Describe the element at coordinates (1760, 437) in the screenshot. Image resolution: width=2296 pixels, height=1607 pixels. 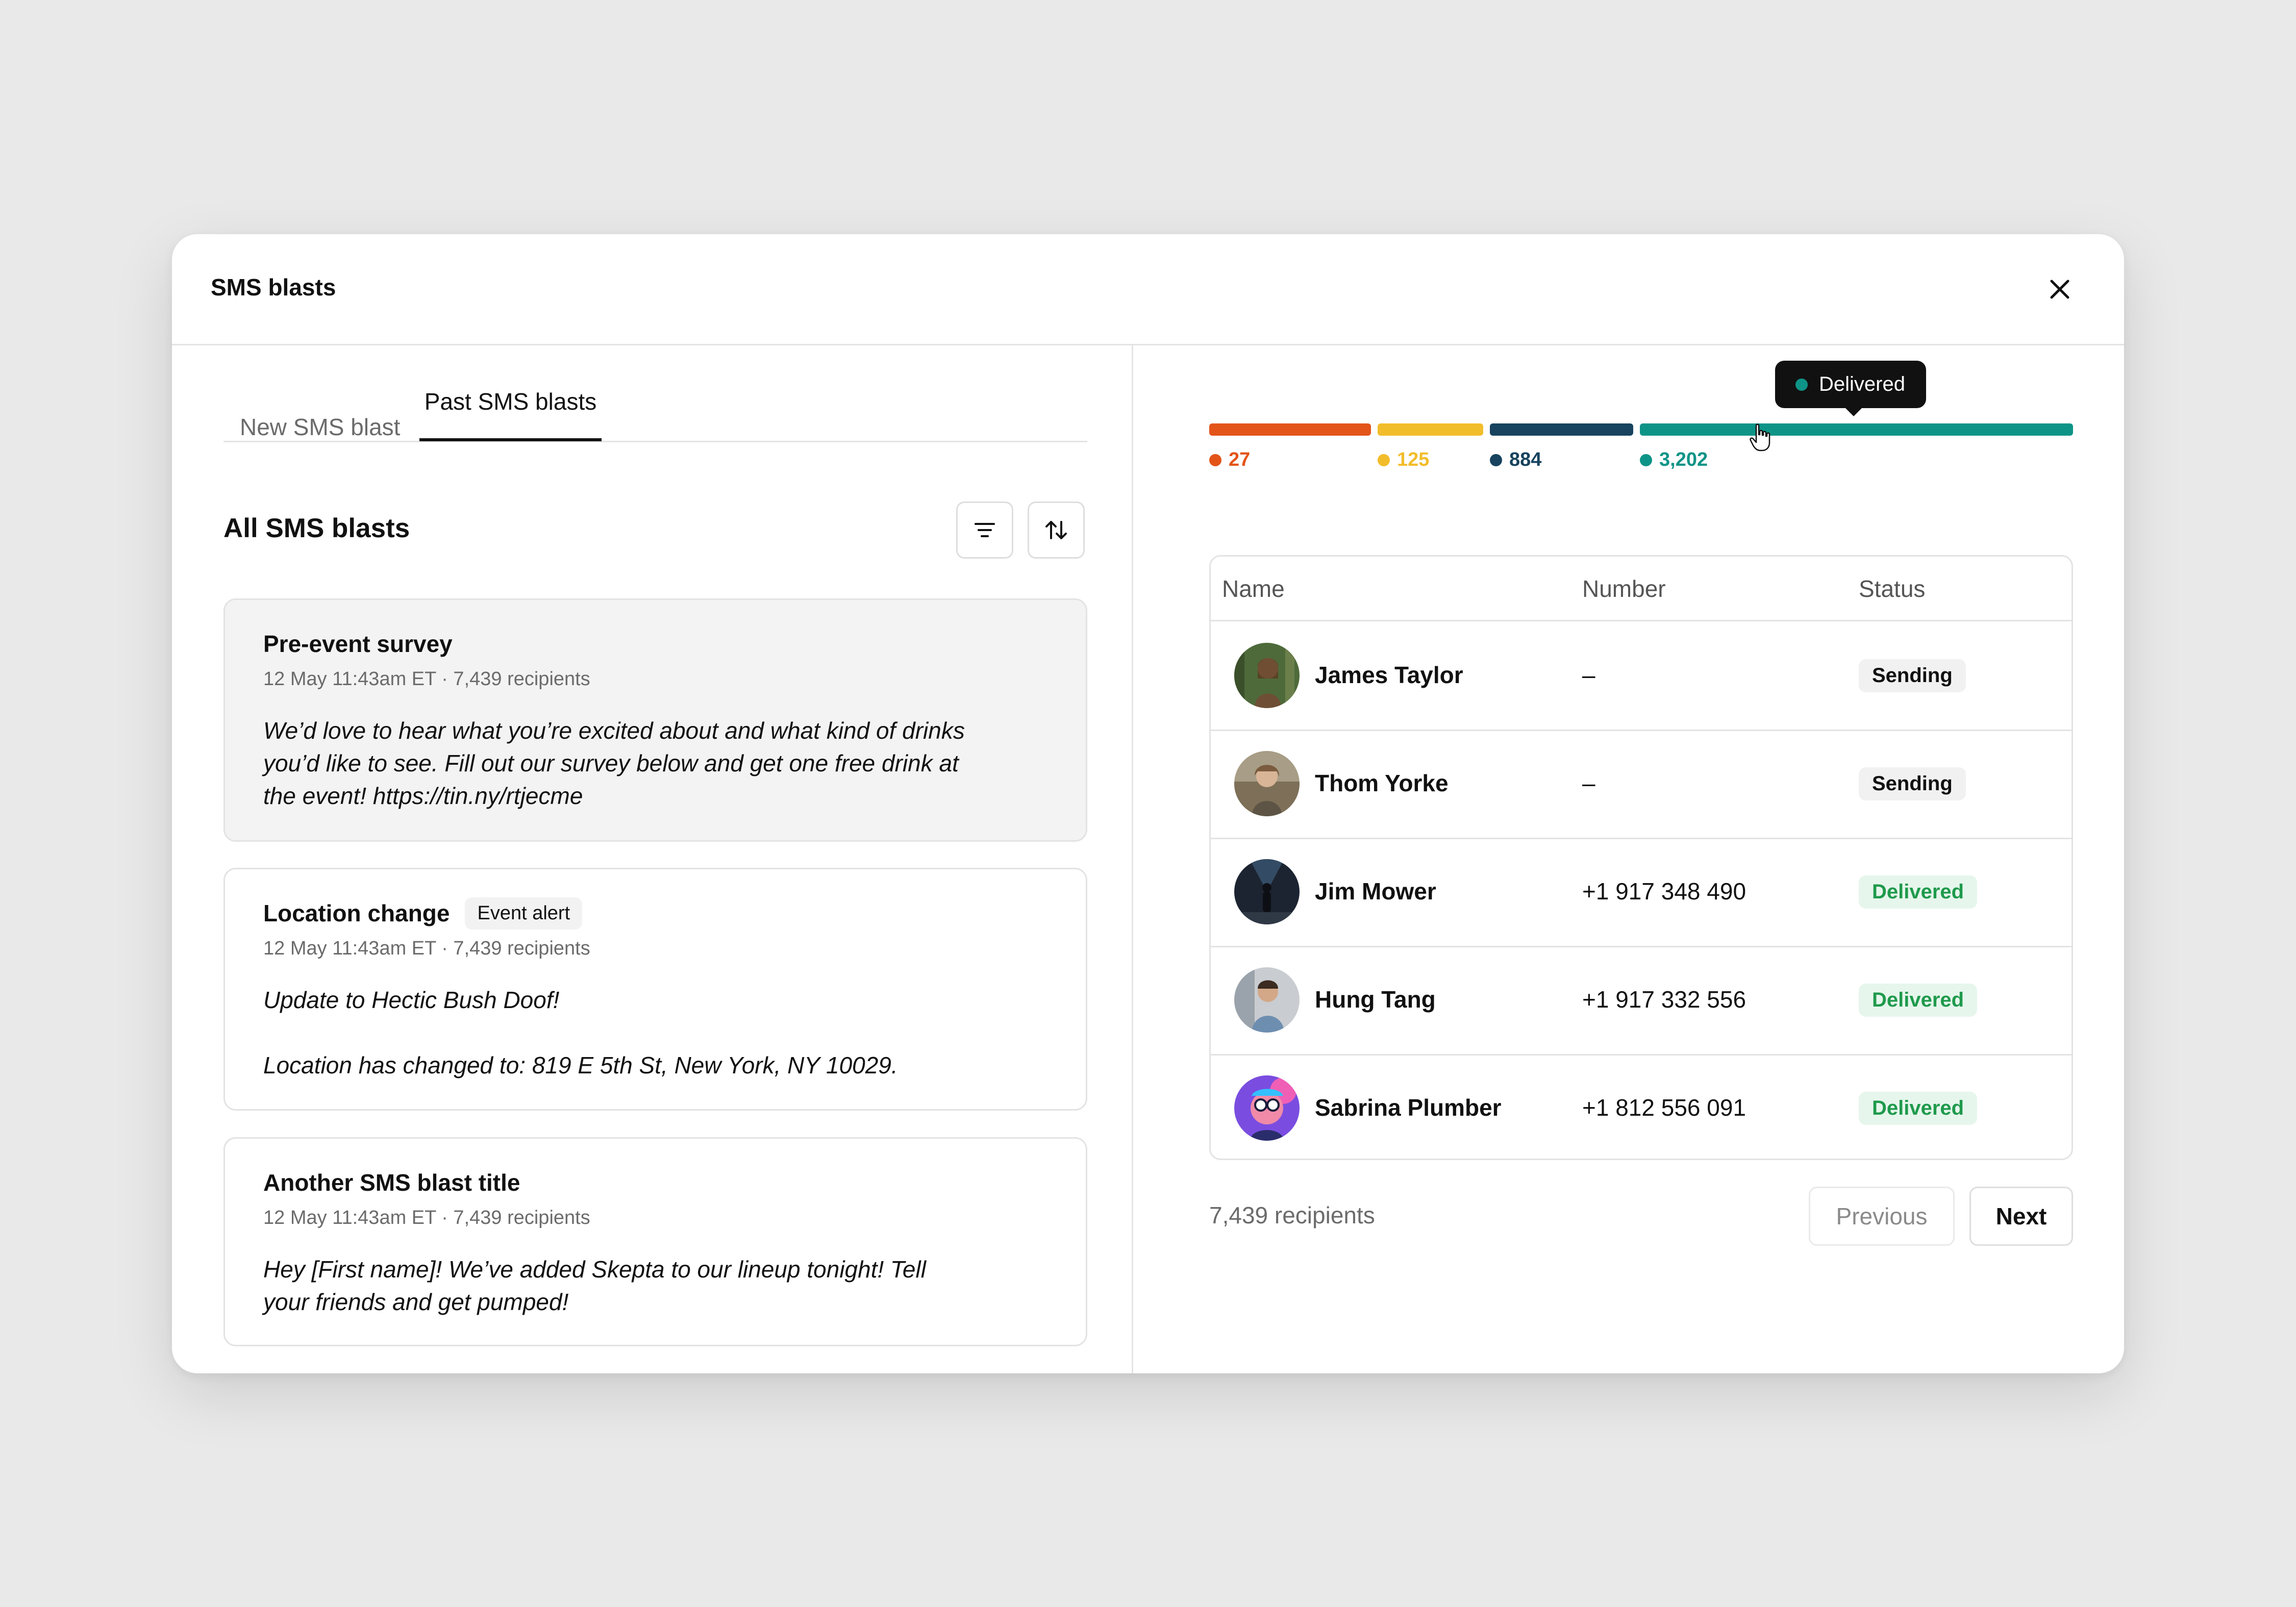
I see `hand-pointer-cursor-icon` at that location.